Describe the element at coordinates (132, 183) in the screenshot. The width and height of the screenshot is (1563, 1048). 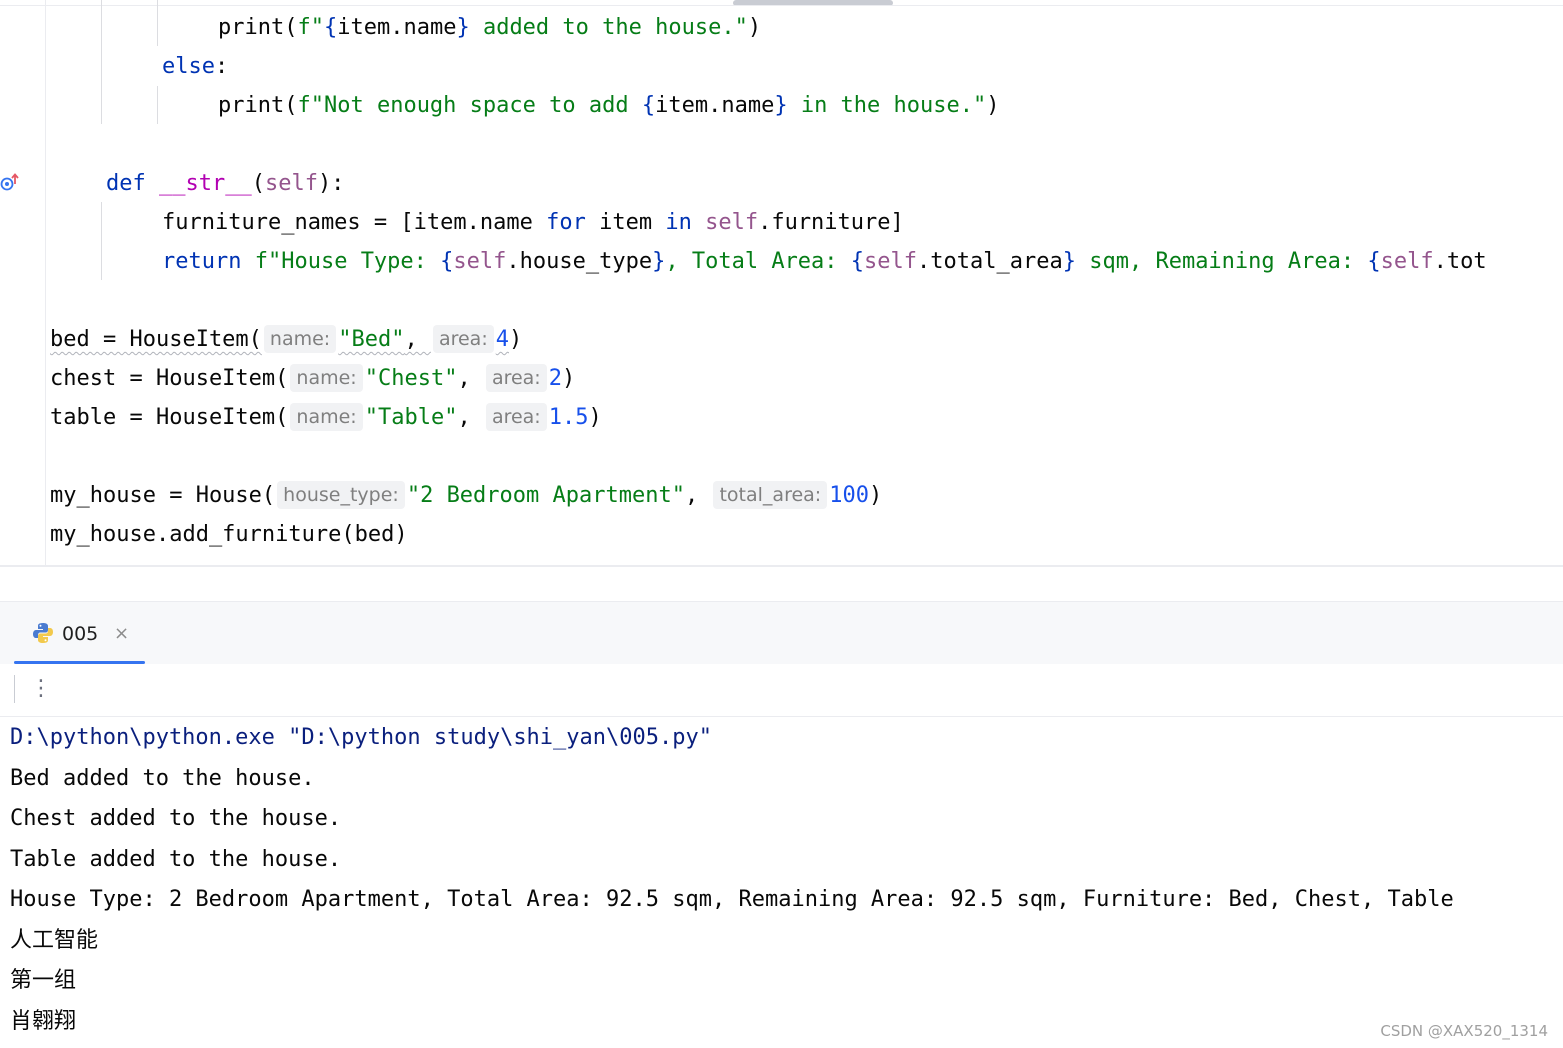
I see `code-token: def` at that location.